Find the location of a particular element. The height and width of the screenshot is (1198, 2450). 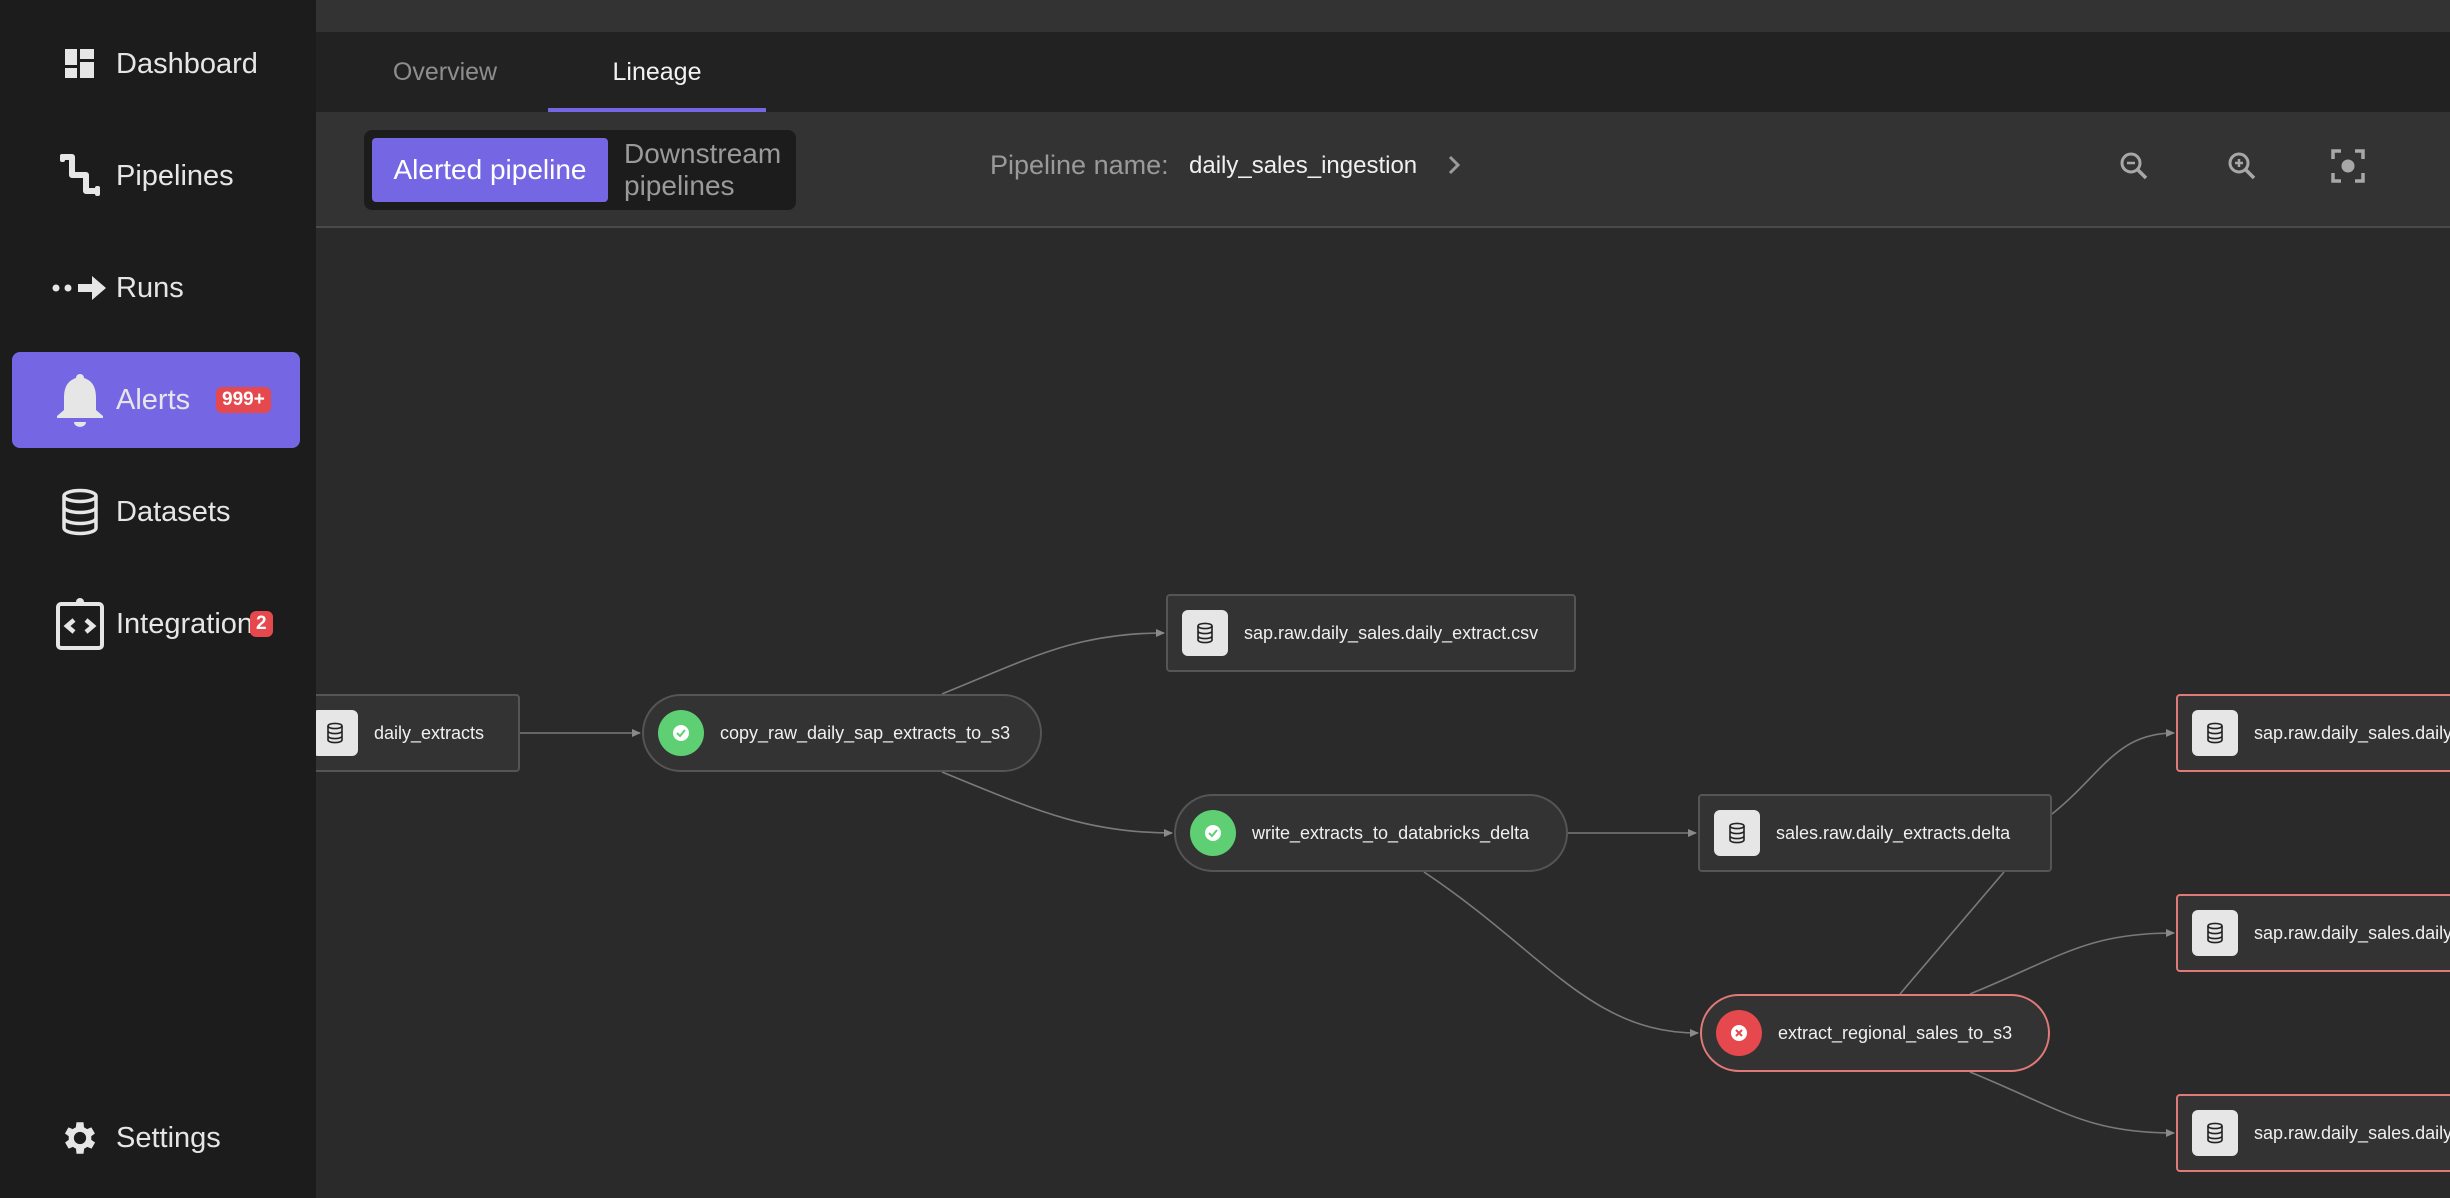

pipeline-icon is located at coordinates (80, 176).